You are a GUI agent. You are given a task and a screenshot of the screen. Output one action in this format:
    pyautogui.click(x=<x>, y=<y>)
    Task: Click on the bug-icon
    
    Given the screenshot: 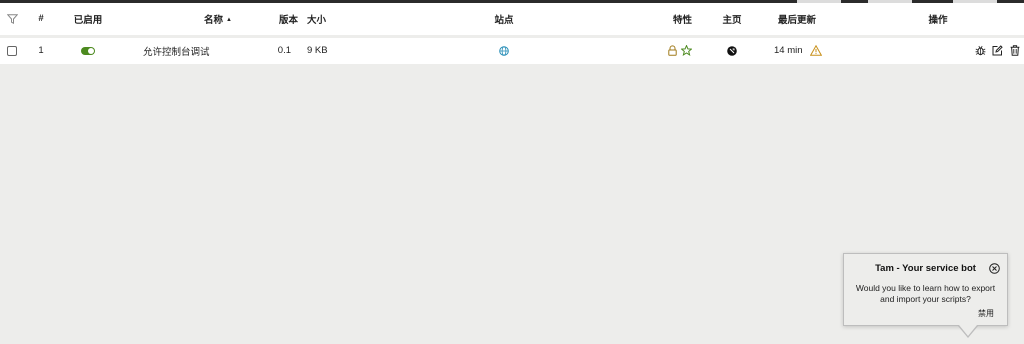 What is the action you would take?
    pyautogui.click(x=980, y=50)
    